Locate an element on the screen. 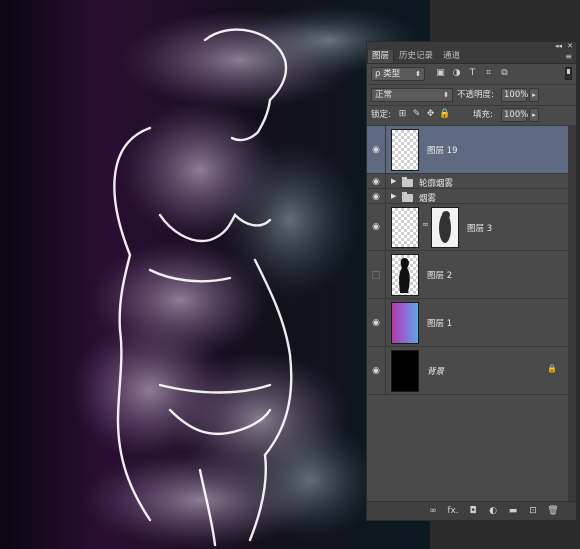 Image resolution: width=580 pixels, height=549 pixels. layer-name: 图层 19 is located at coordinates (442, 150).